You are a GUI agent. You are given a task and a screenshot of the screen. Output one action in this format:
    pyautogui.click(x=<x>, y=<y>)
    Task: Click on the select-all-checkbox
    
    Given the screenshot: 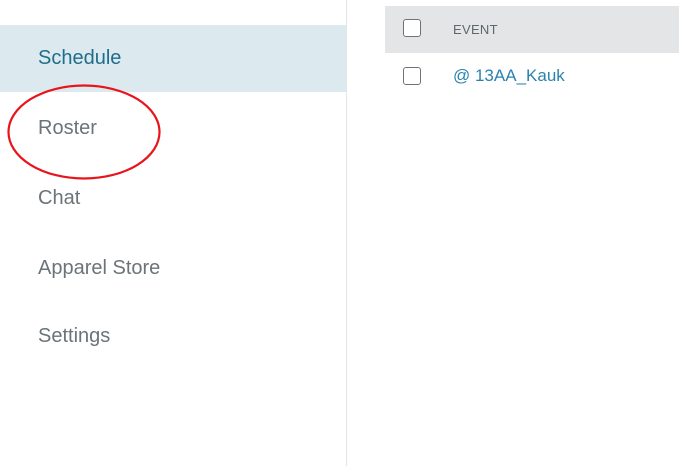 What is the action you would take?
    pyautogui.click(x=412, y=28)
    